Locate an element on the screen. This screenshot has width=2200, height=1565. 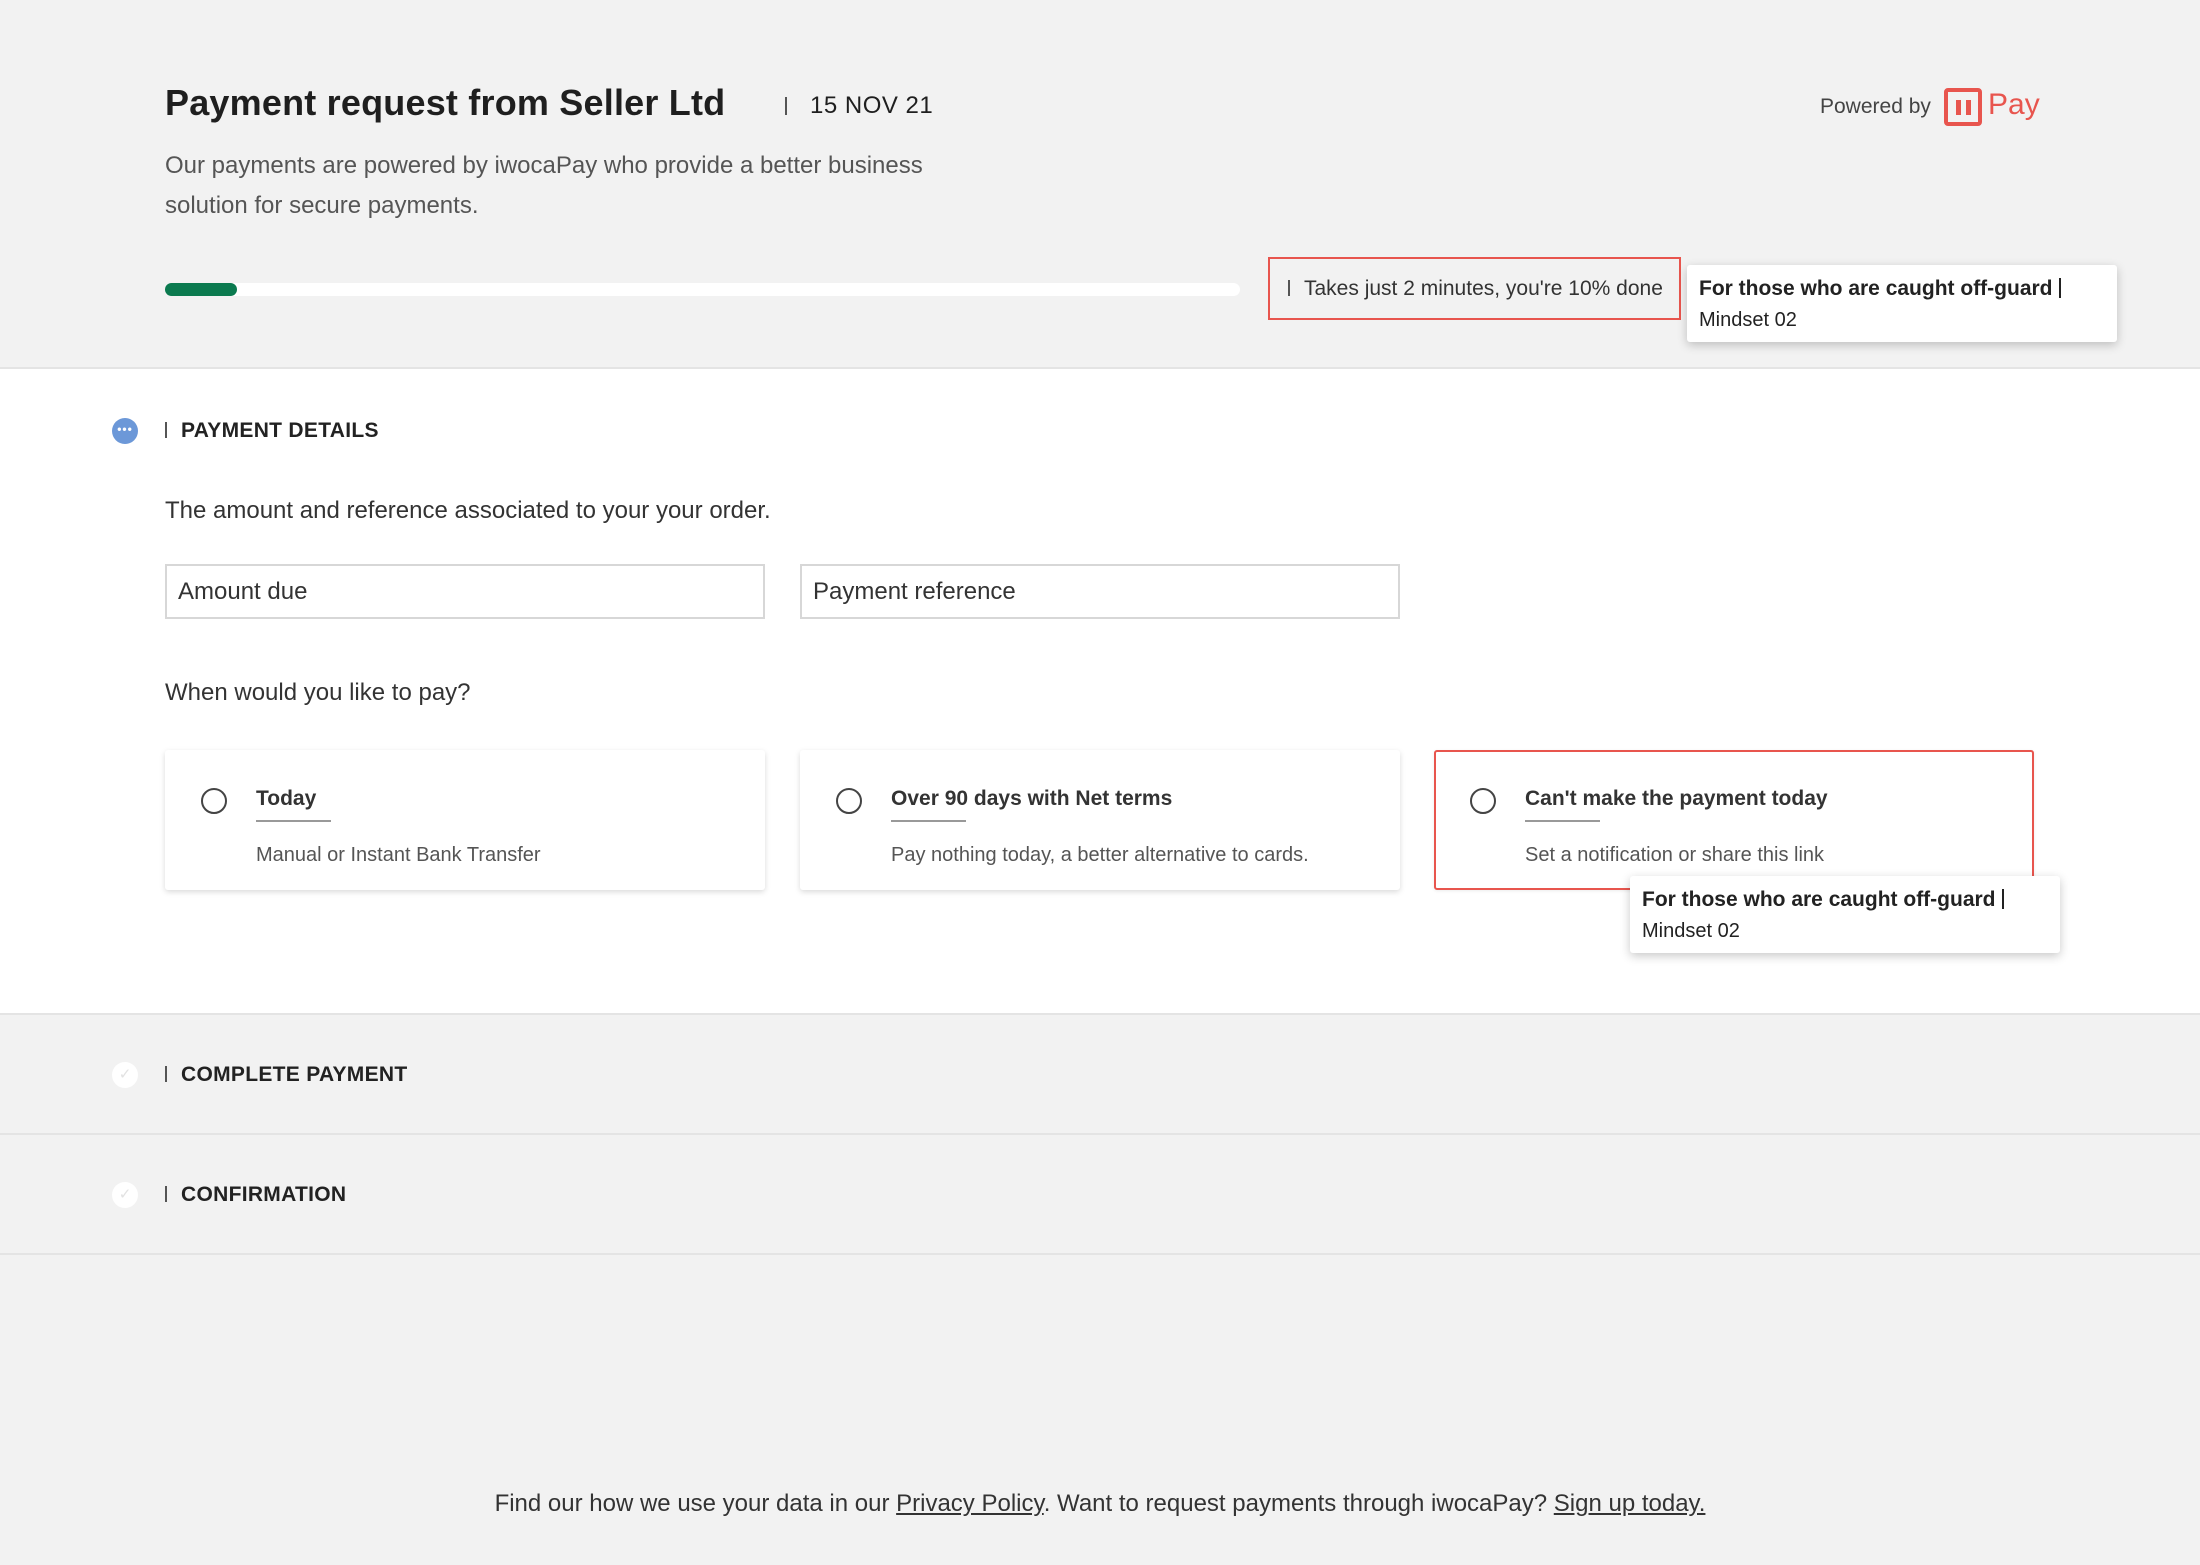
section-confirmation: ✓ CONFIRMATION is located at coordinates (1100, 1195).